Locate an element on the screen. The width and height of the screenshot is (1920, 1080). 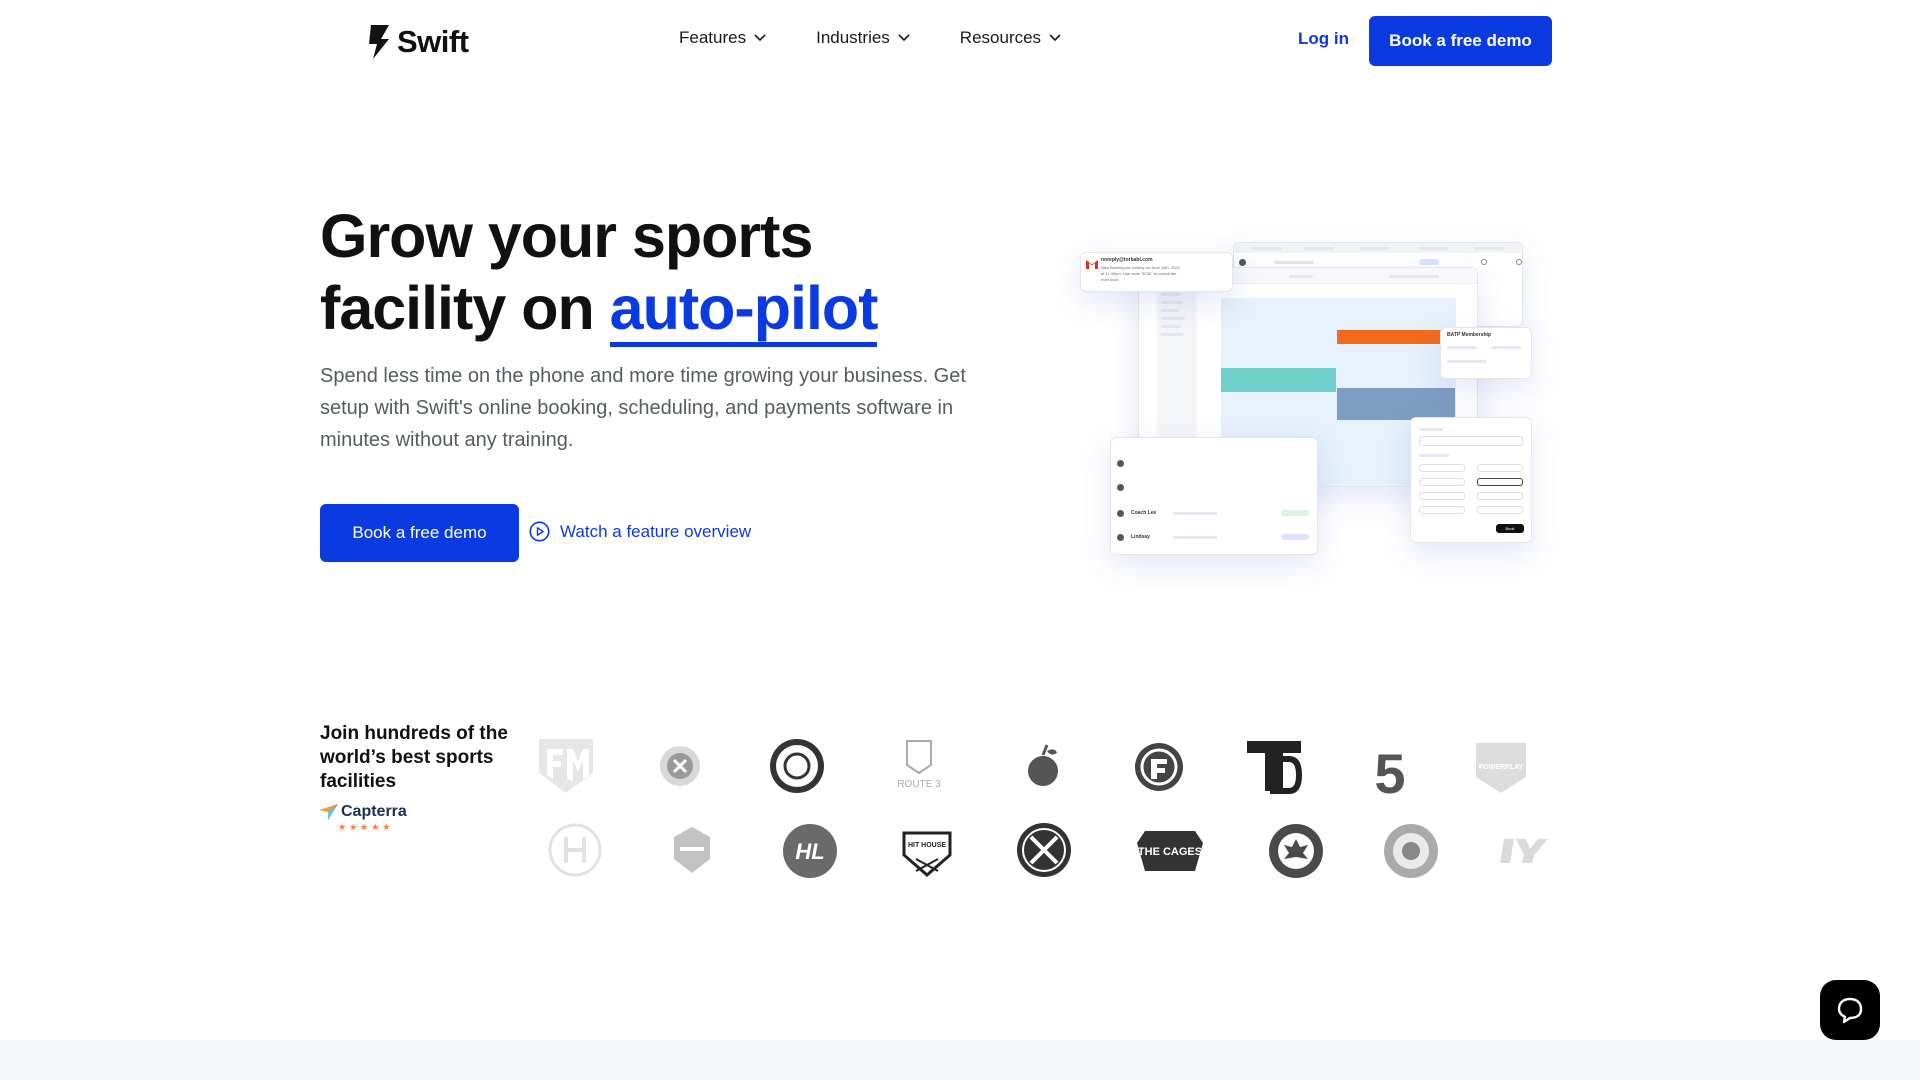
customer-logo-bats-circle is located at coordinates (1044, 850).